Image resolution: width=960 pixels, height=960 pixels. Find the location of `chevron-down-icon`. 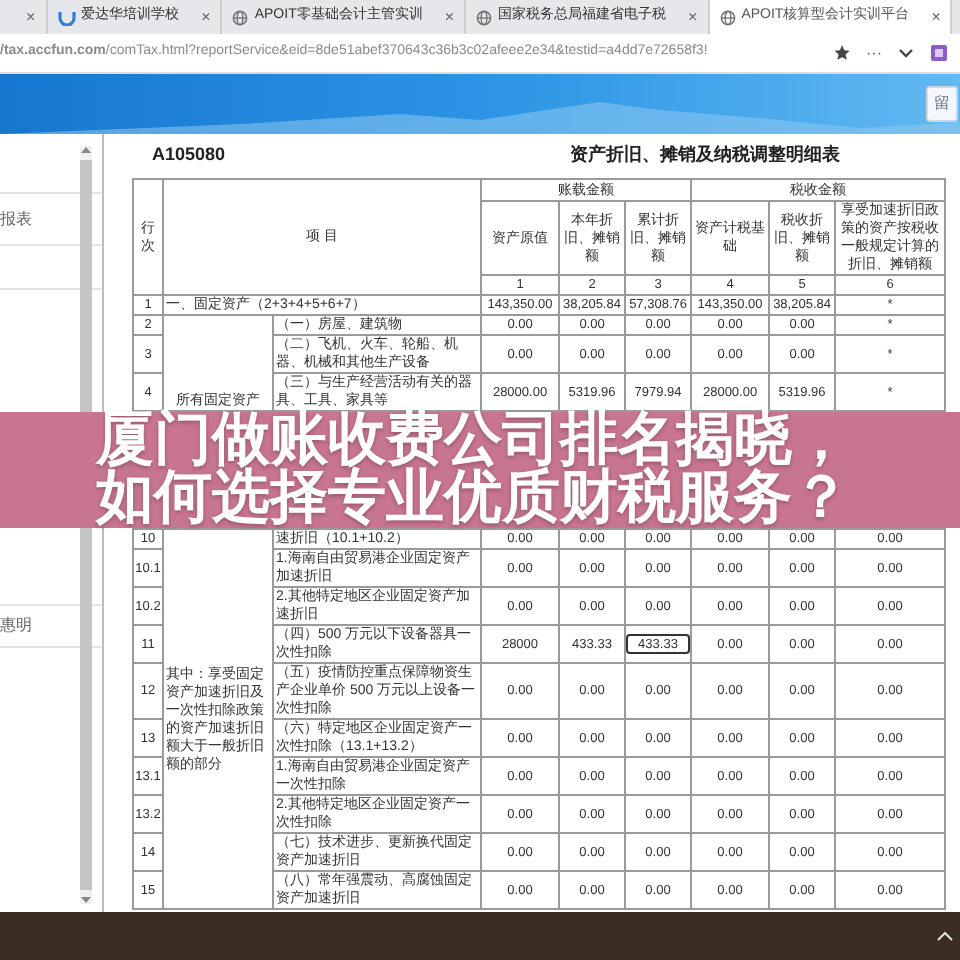

chevron-down-icon is located at coordinates (906, 53).